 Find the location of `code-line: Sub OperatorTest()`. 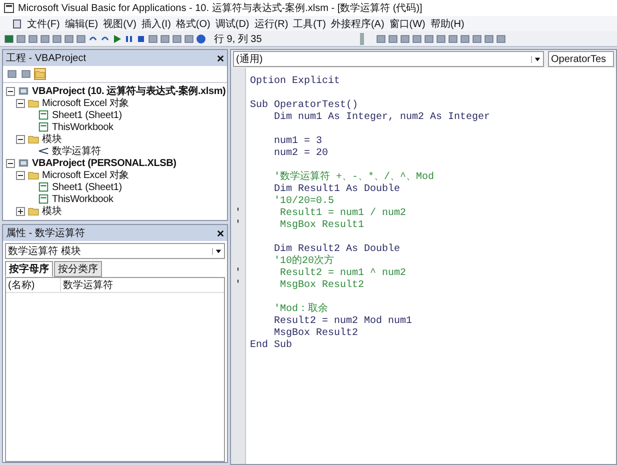

code-line: Sub OperatorTest() is located at coordinates (304, 105).